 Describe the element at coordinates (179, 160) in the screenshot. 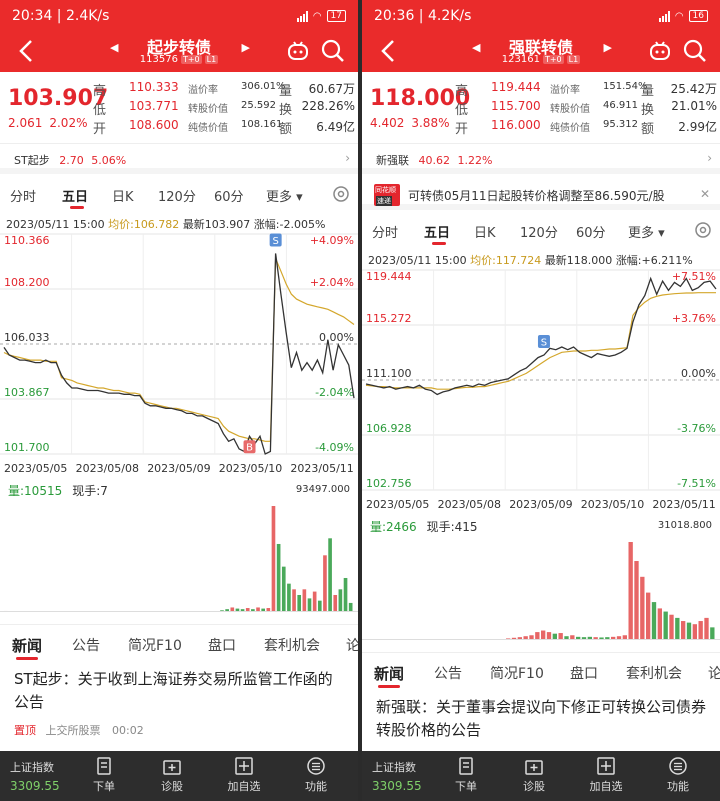

I see `underlying-stock-row: ST起步 2.70 5.06% ›` at that location.